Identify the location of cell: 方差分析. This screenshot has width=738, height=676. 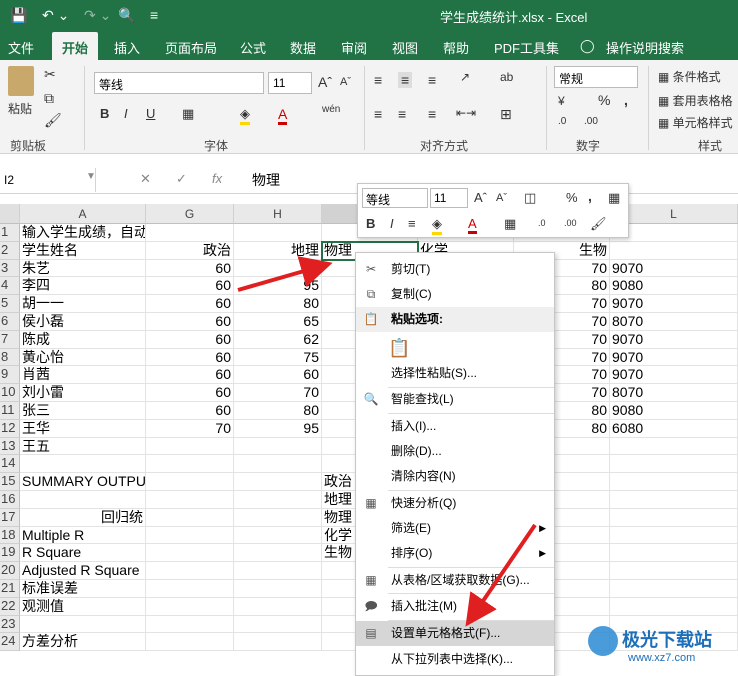
(83, 642).